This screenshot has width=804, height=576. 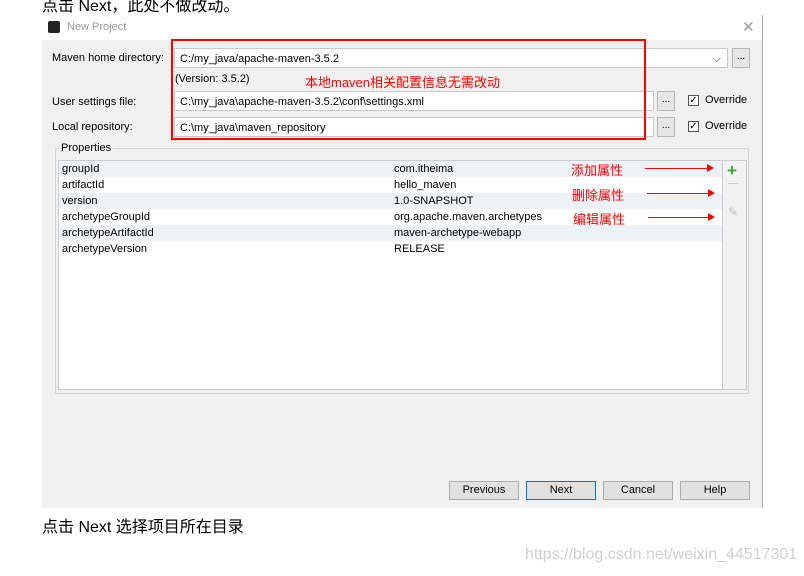 I want to click on help-button: Help, so click(x=715, y=490).